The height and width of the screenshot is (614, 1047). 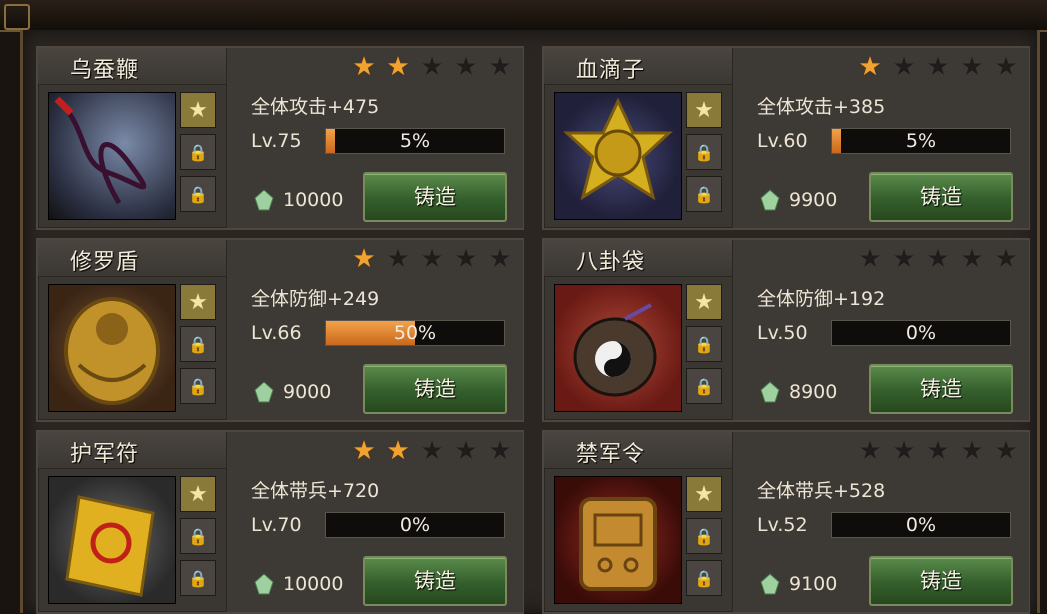 I want to click on equipment-name: 禁军令, so click(x=611, y=454).